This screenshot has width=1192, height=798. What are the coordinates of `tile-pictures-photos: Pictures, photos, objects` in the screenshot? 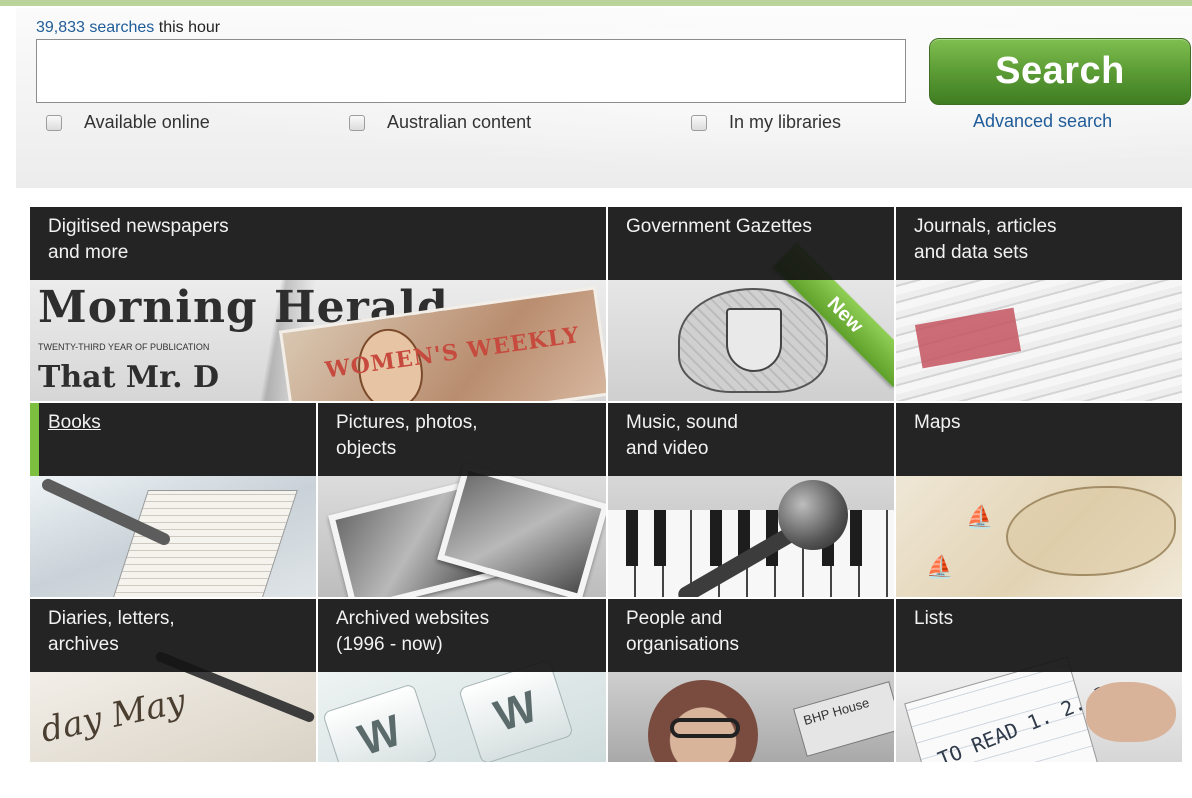 It's located at (462, 500).